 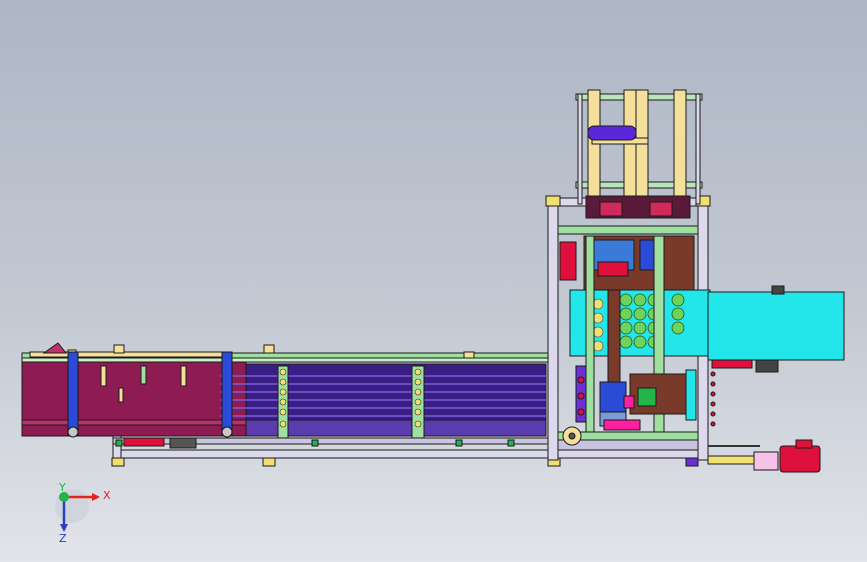 I want to click on axis-triad: X Y Z, so click(x=83, y=513).